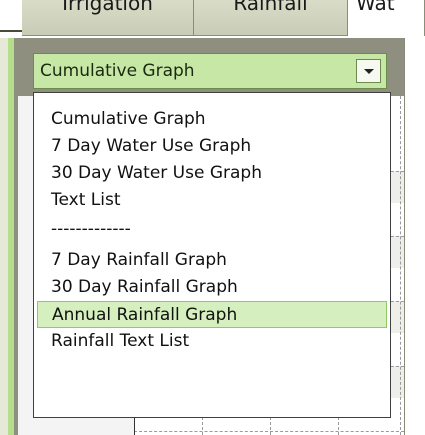  Describe the element at coordinates (271, 18) in the screenshot. I see `tab-rainfall: Rainfall` at that location.